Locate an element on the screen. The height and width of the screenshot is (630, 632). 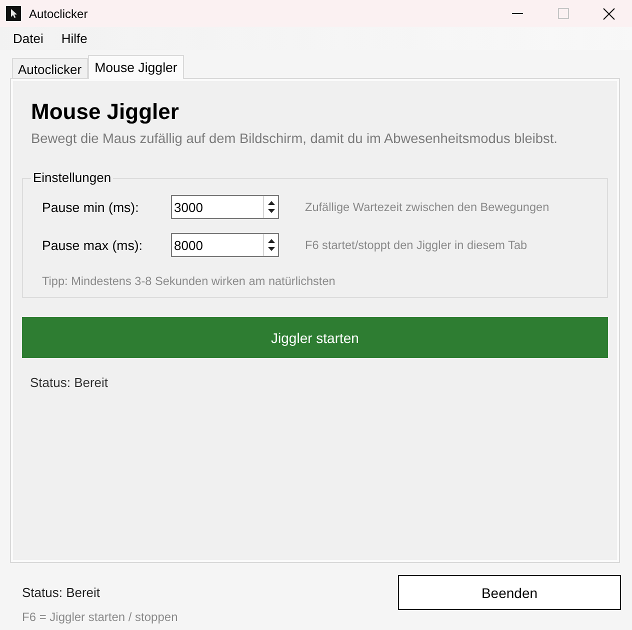
number-field: 3000 is located at coordinates (225, 207).